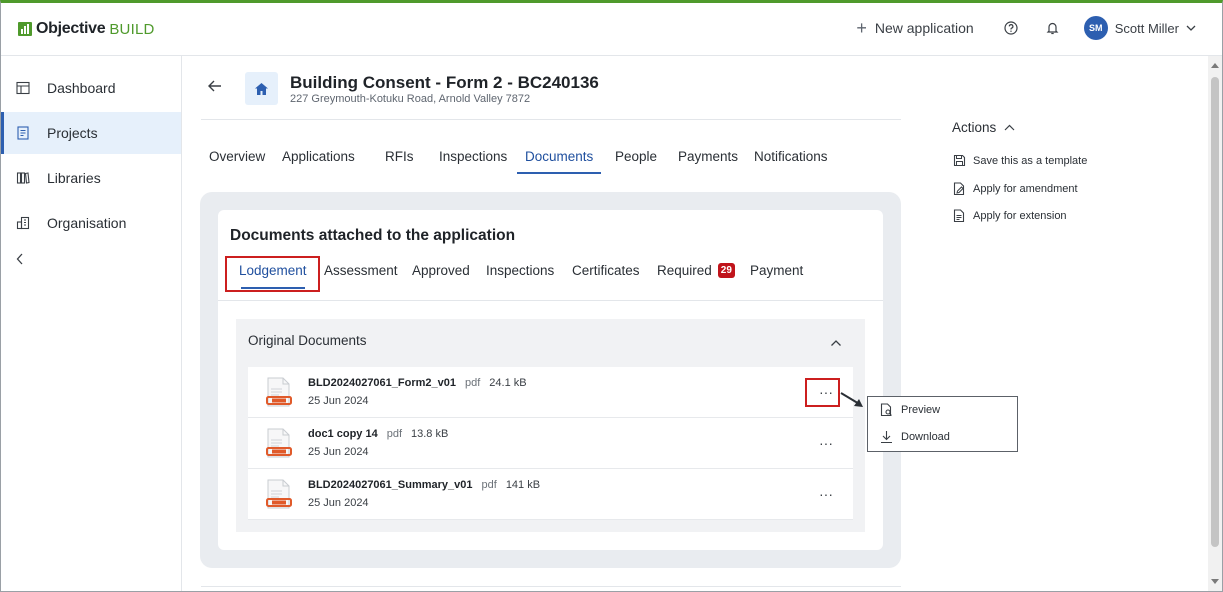  What do you see at coordinates (726, 270) in the screenshot?
I see `required-count-badge: 29` at bounding box center [726, 270].